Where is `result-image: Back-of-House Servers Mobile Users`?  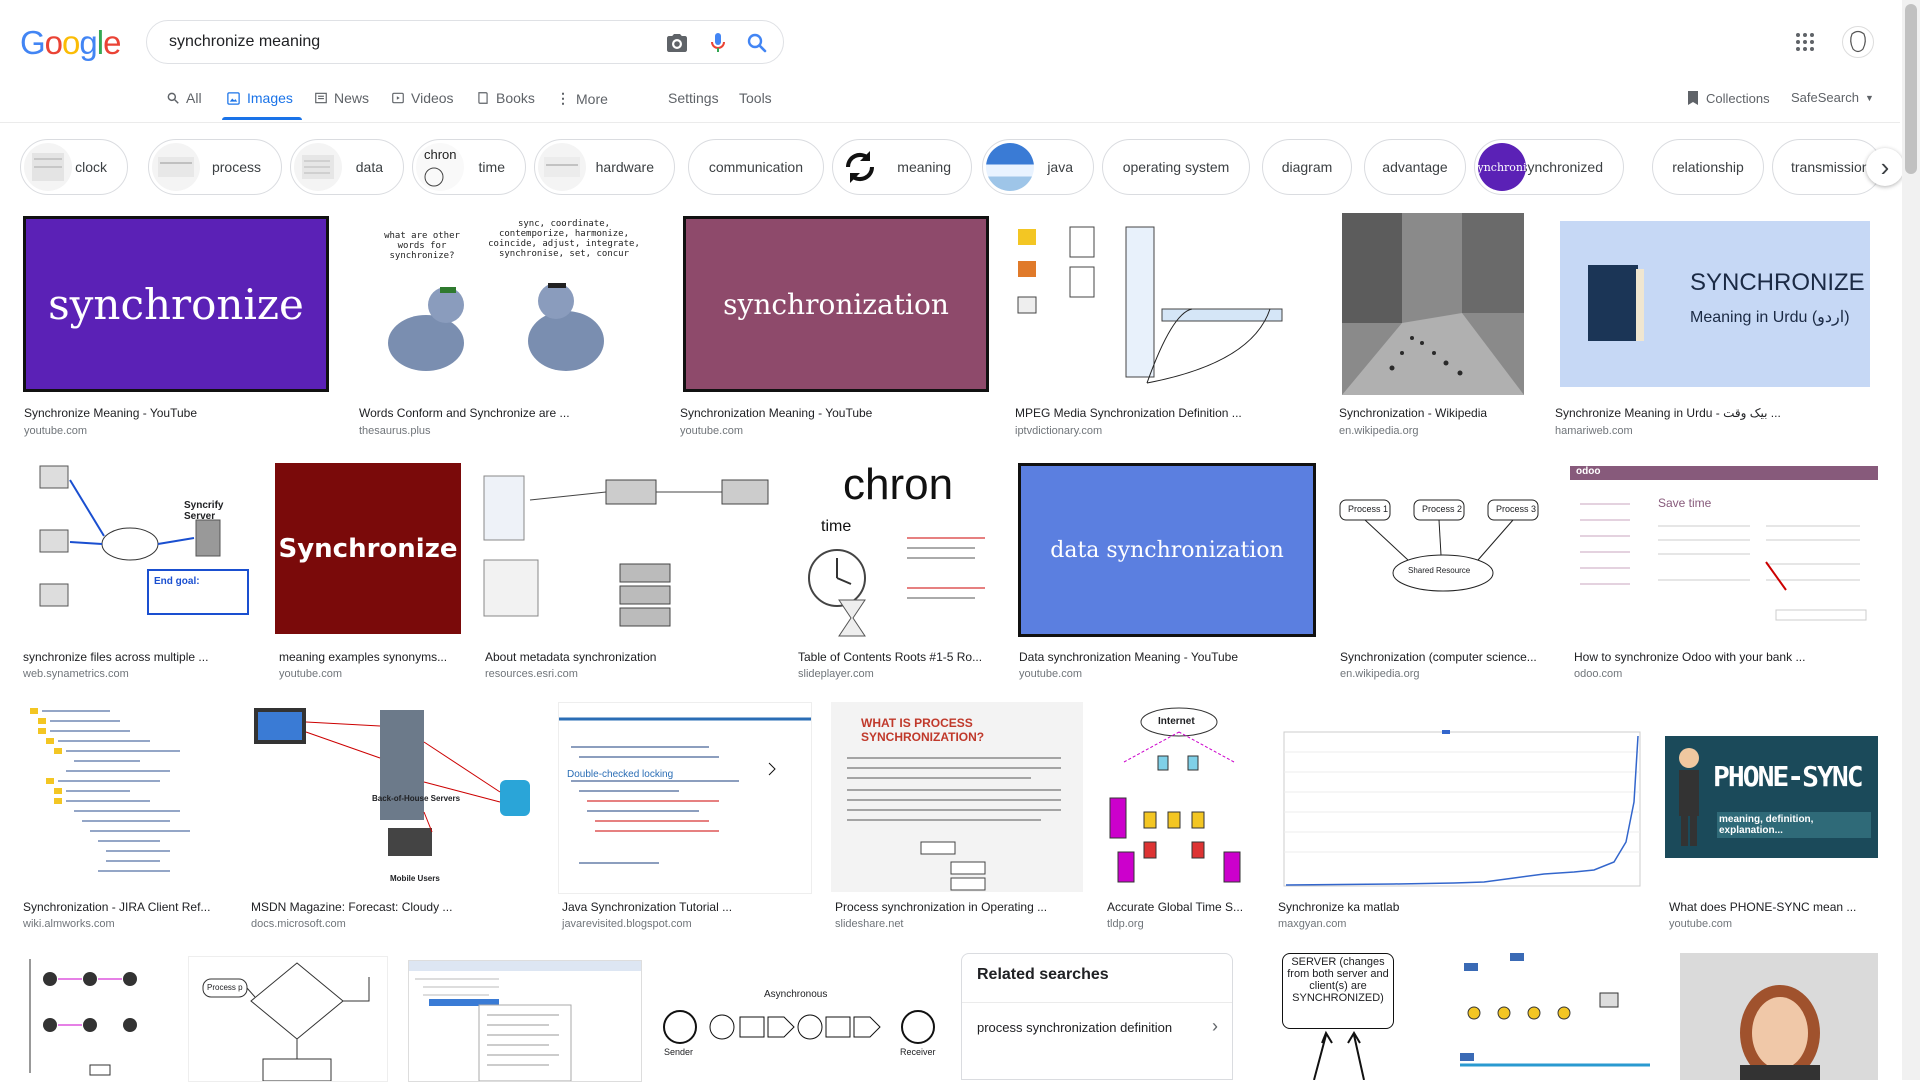 result-image: Back-of-House Servers Mobile Users is located at coordinates (393, 797).